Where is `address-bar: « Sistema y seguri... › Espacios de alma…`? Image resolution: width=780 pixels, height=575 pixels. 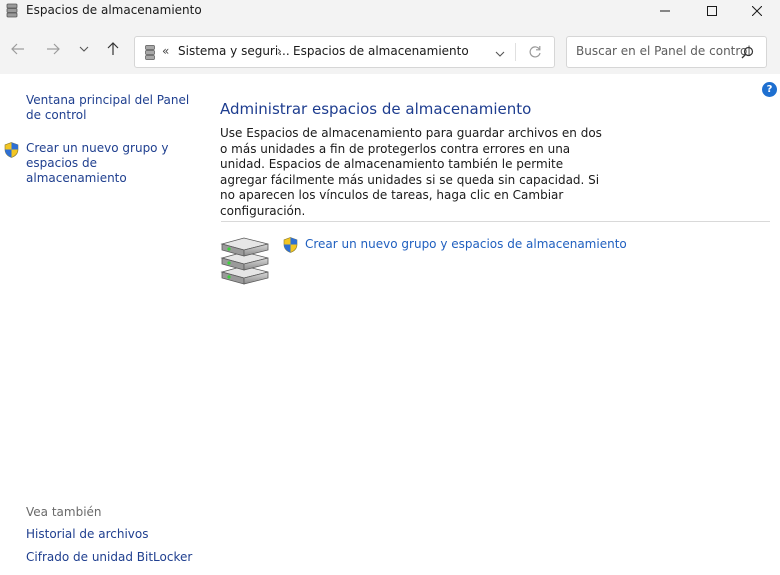
address-bar: « Sistema y seguri... › Espacios de alma… is located at coordinates (344, 52).